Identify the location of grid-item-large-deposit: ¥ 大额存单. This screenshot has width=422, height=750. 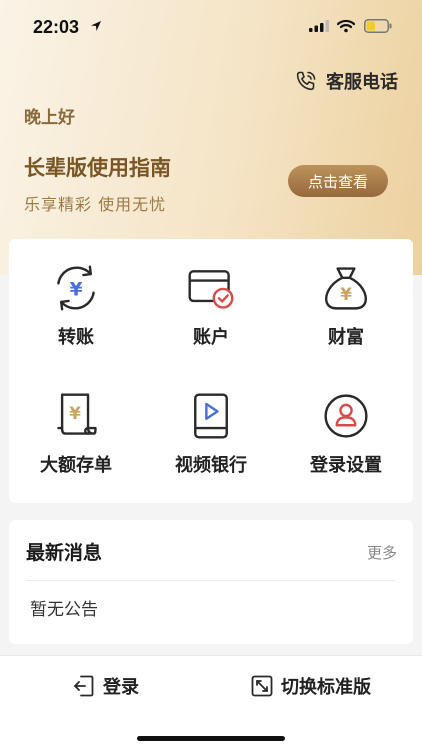
(76, 422).